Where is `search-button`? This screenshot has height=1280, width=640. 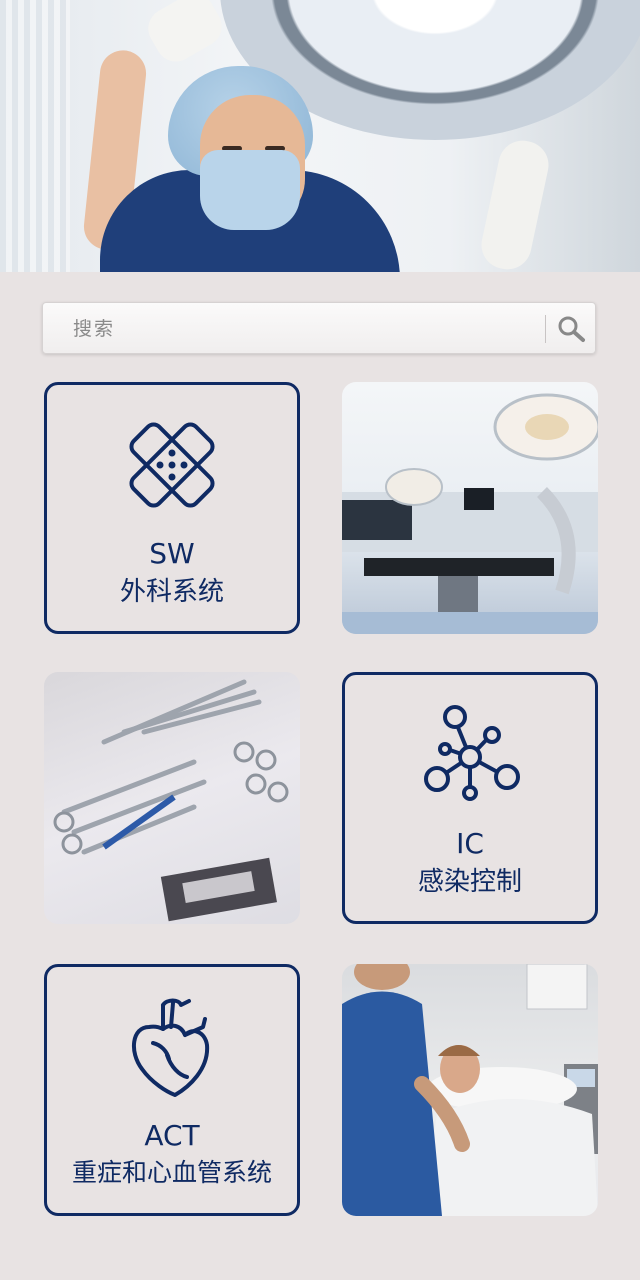
search-button is located at coordinates (571, 329).